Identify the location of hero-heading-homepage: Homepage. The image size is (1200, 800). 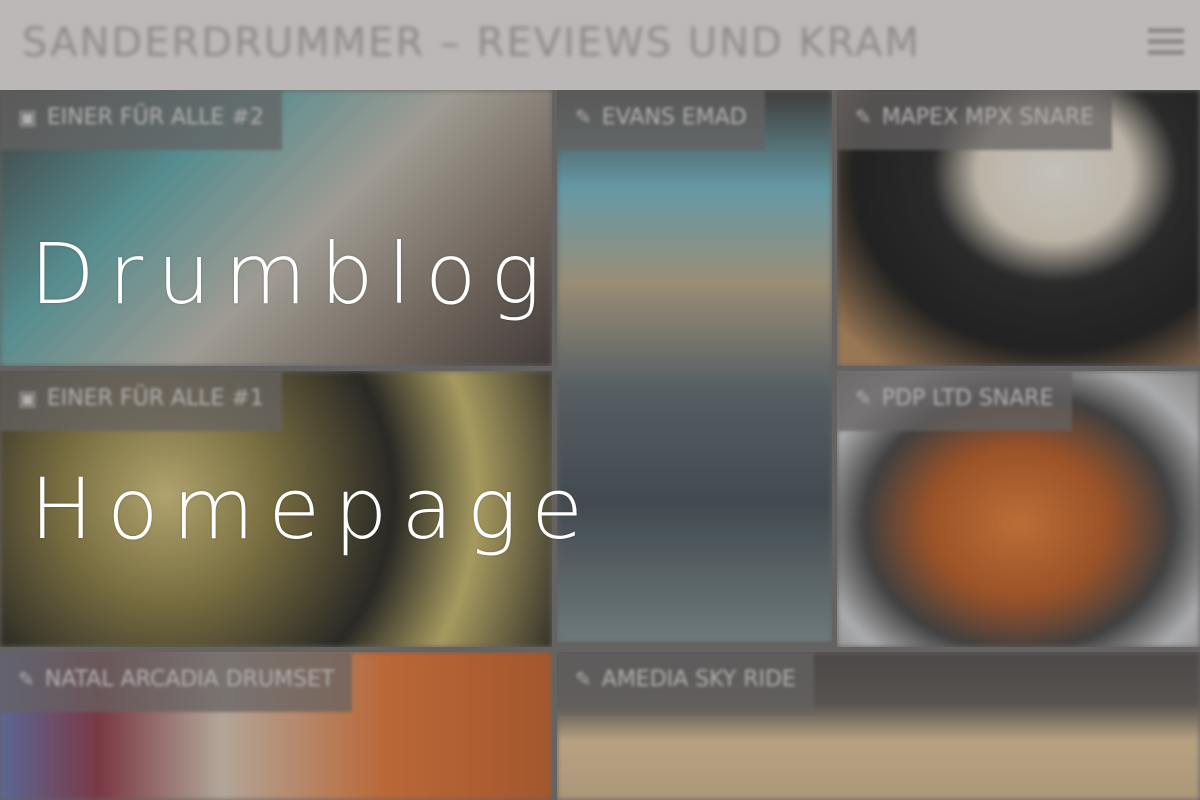
(313, 509).